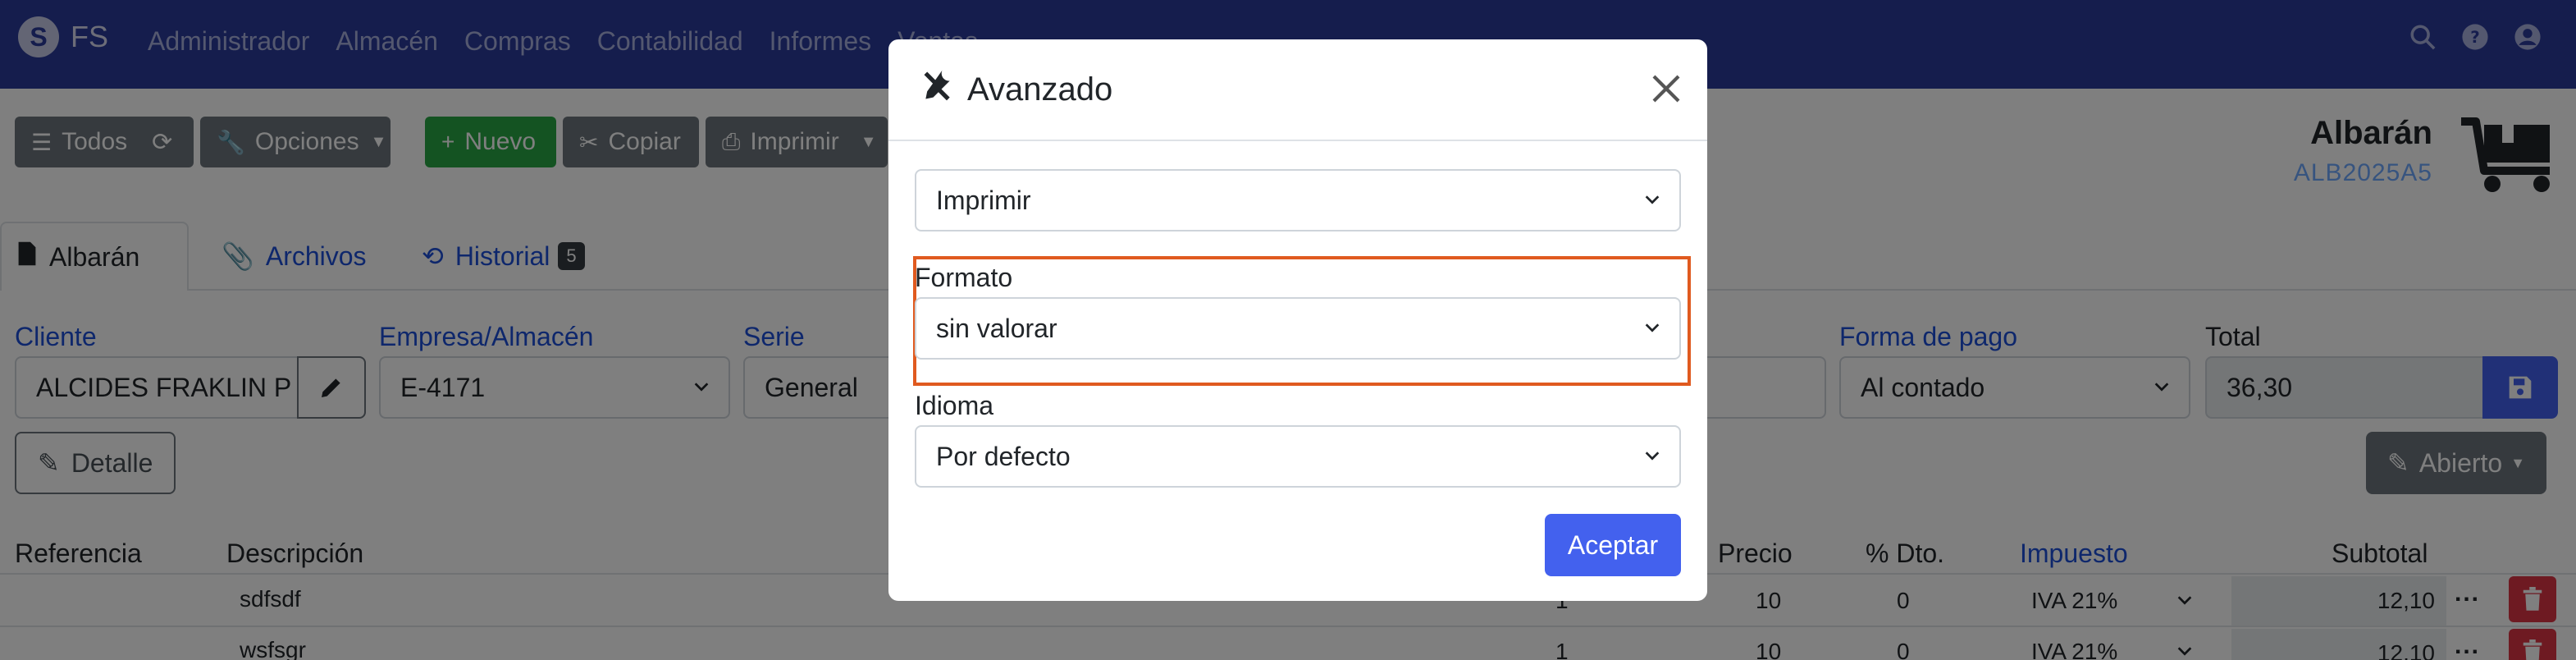 Image resolution: width=2576 pixels, height=660 pixels. I want to click on formato-label: Formato, so click(964, 277).